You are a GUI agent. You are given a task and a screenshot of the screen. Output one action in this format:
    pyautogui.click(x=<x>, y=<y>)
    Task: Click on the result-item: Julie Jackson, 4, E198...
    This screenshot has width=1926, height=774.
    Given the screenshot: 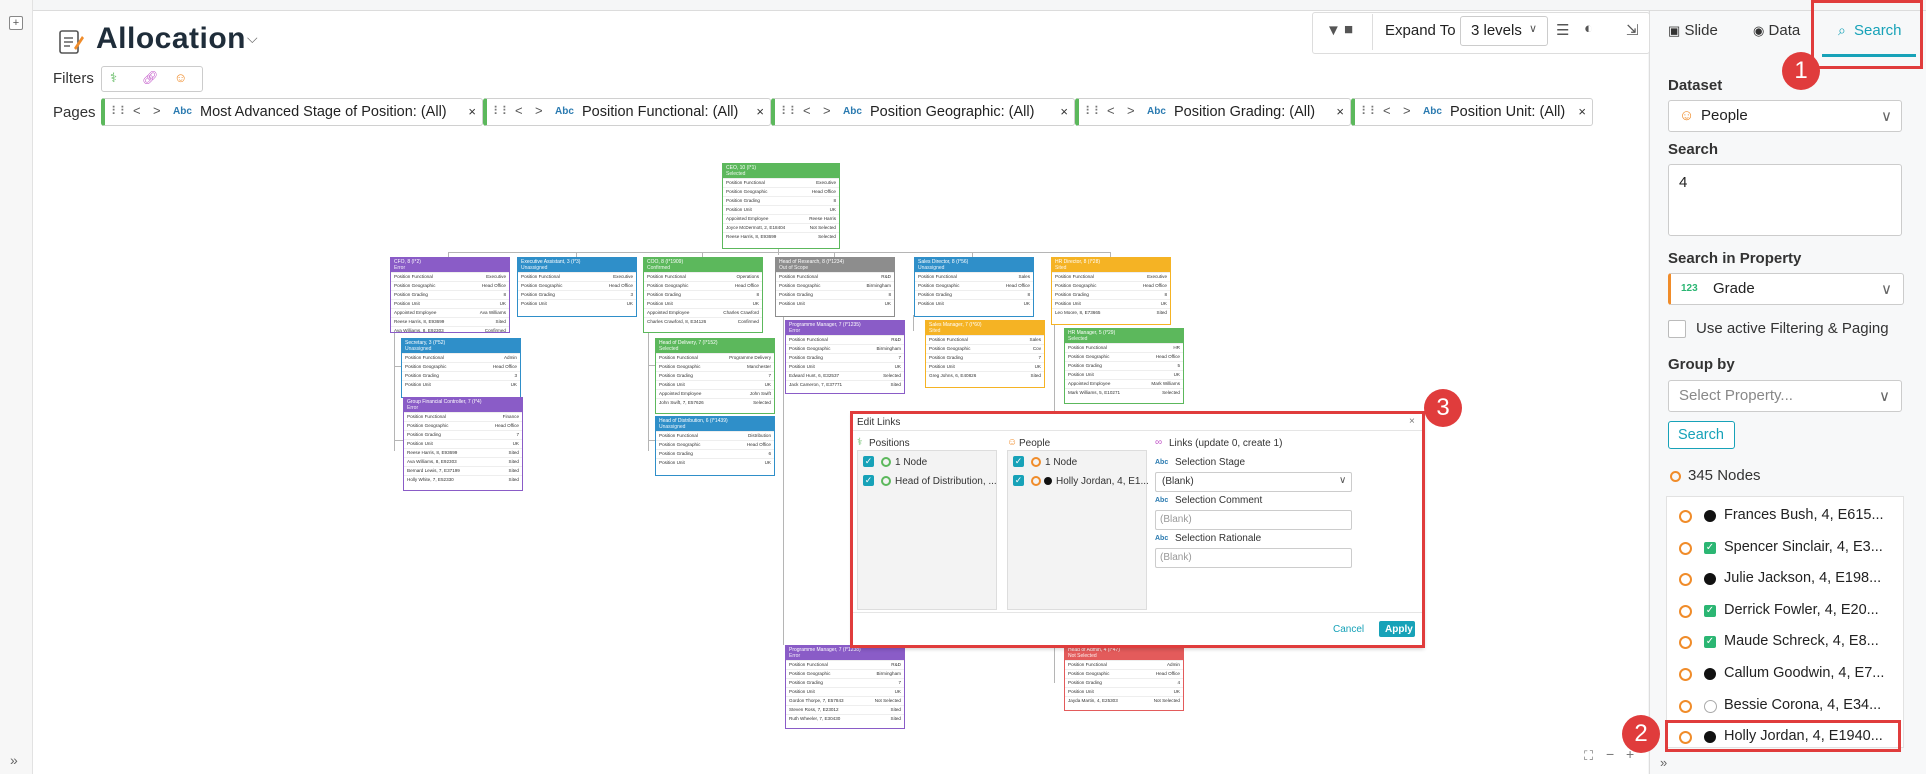 What is the action you would take?
    pyautogui.click(x=1782, y=578)
    